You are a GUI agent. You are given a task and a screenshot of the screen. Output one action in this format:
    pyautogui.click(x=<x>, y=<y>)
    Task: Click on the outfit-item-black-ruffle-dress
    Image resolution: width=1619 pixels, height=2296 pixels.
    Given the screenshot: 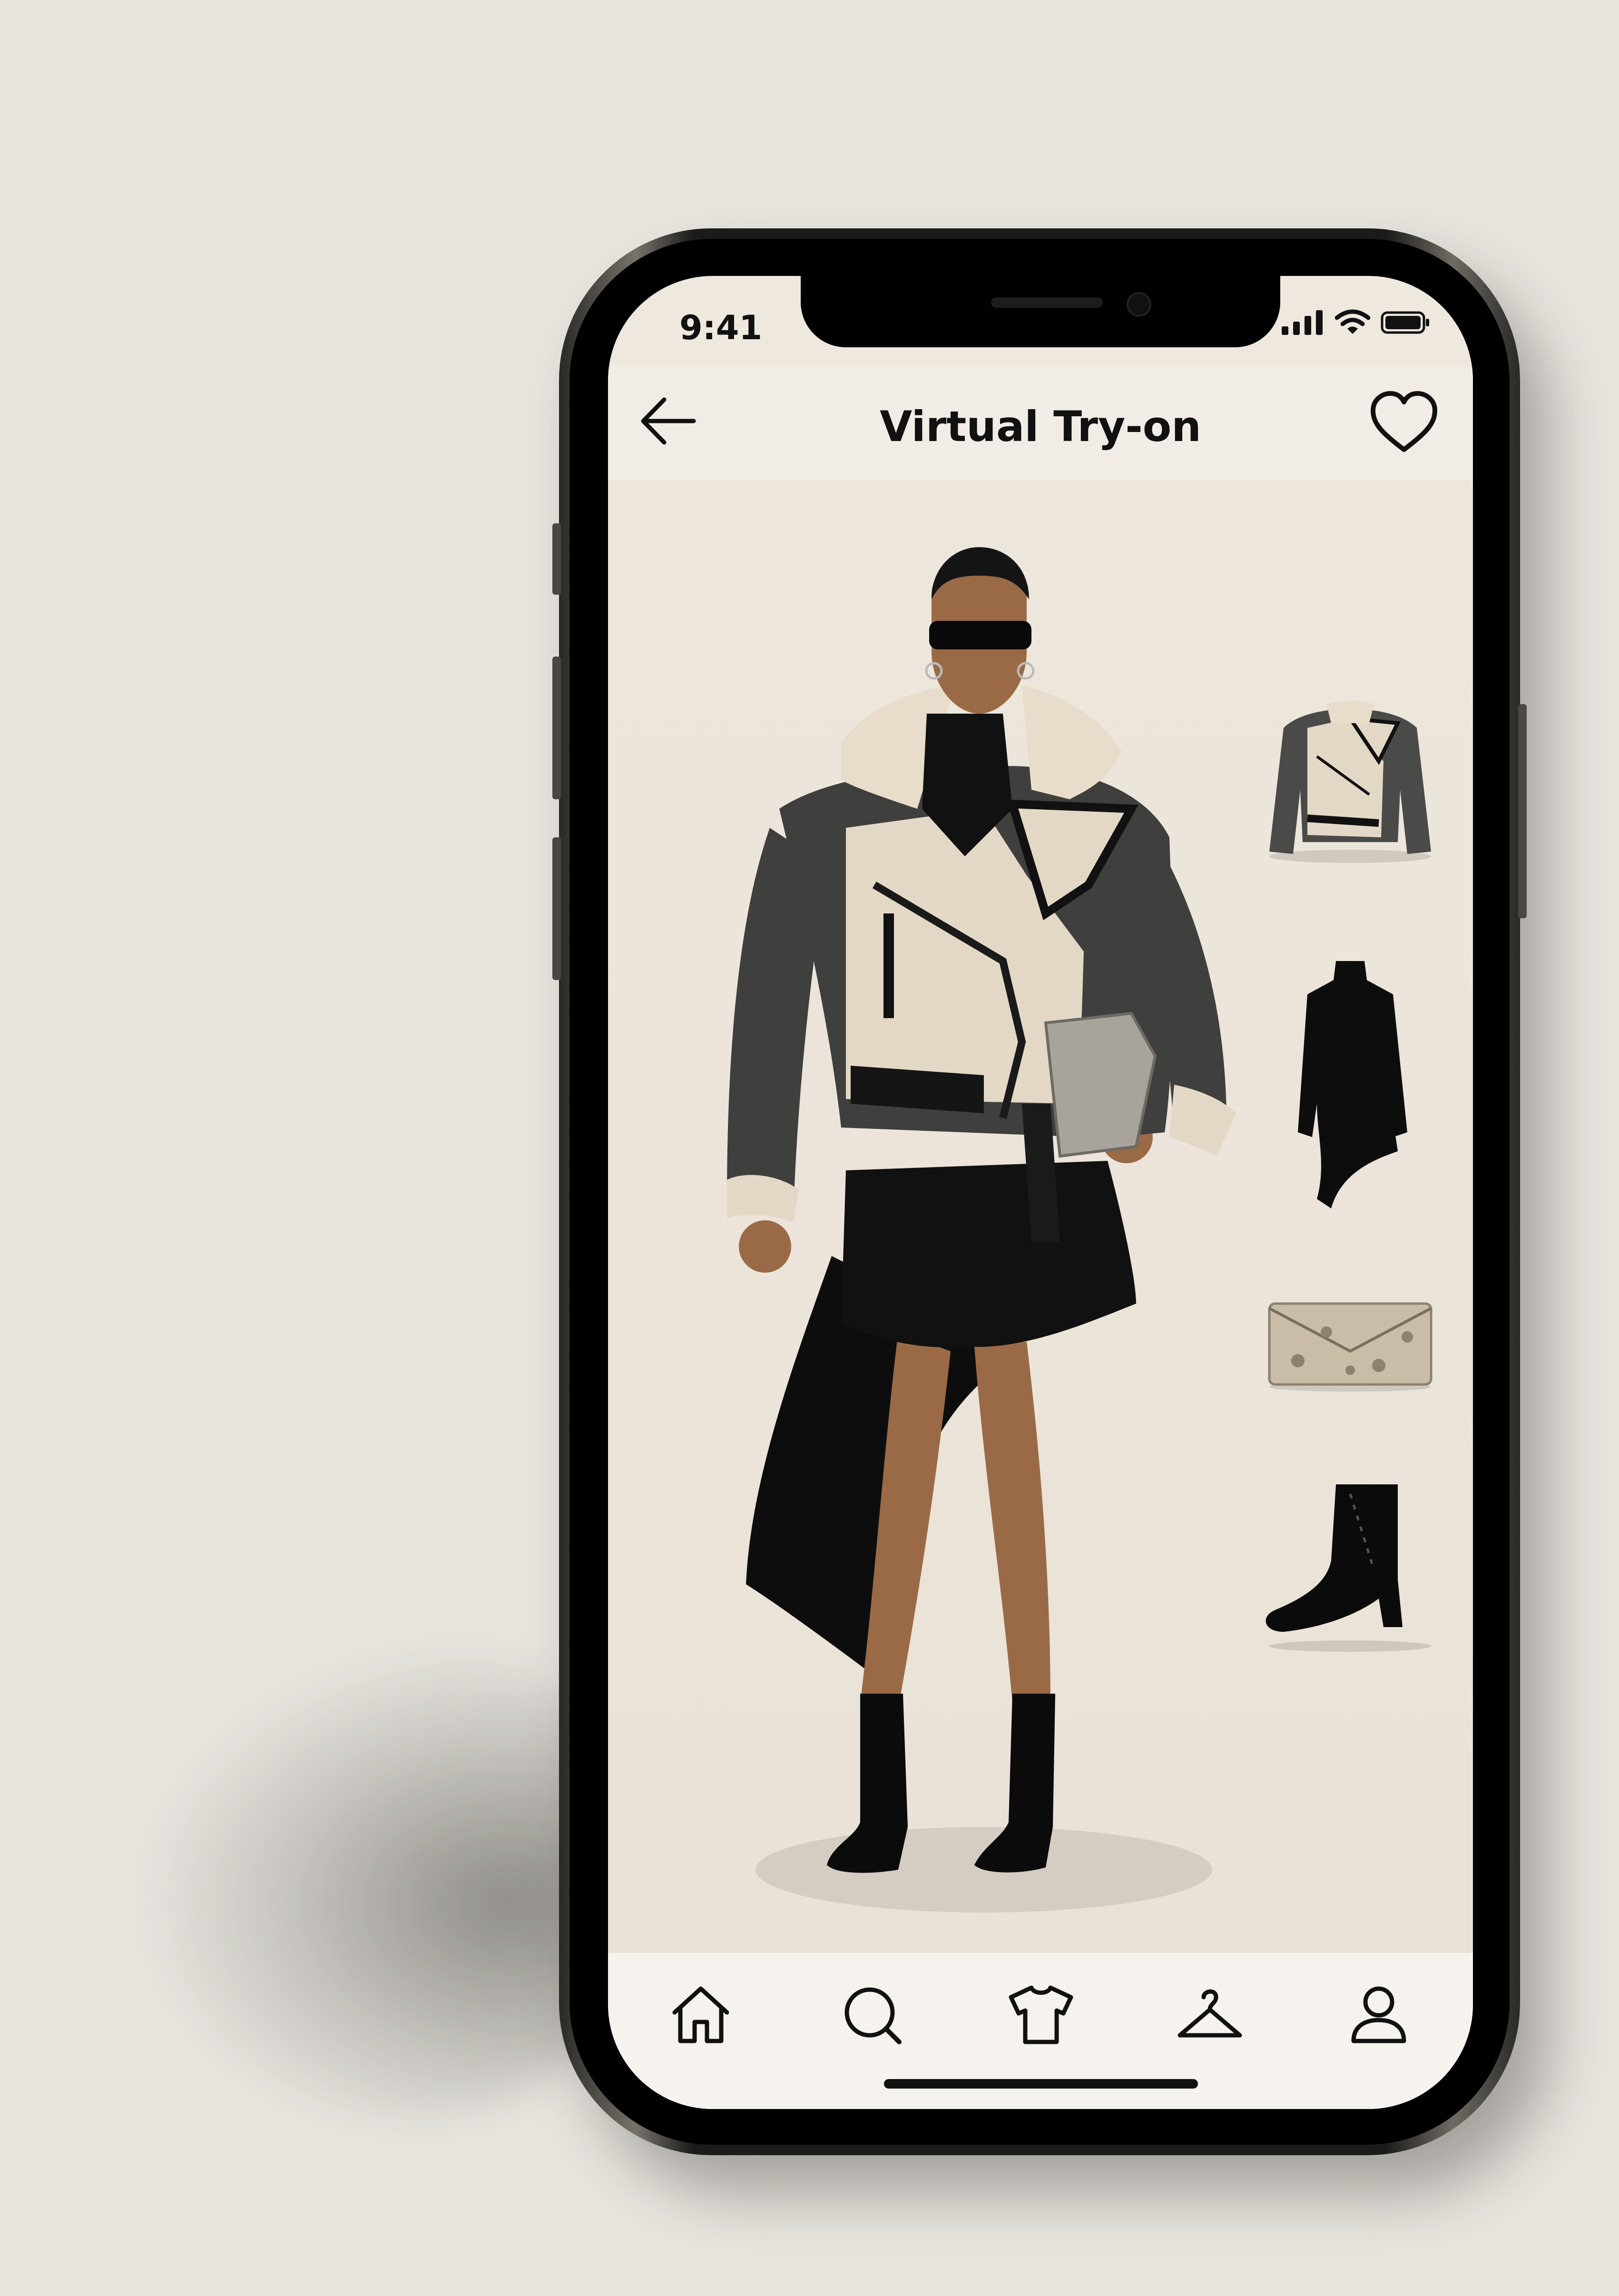 What is the action you would take?
    pyautogui.click(x=1350, y=1085)
    